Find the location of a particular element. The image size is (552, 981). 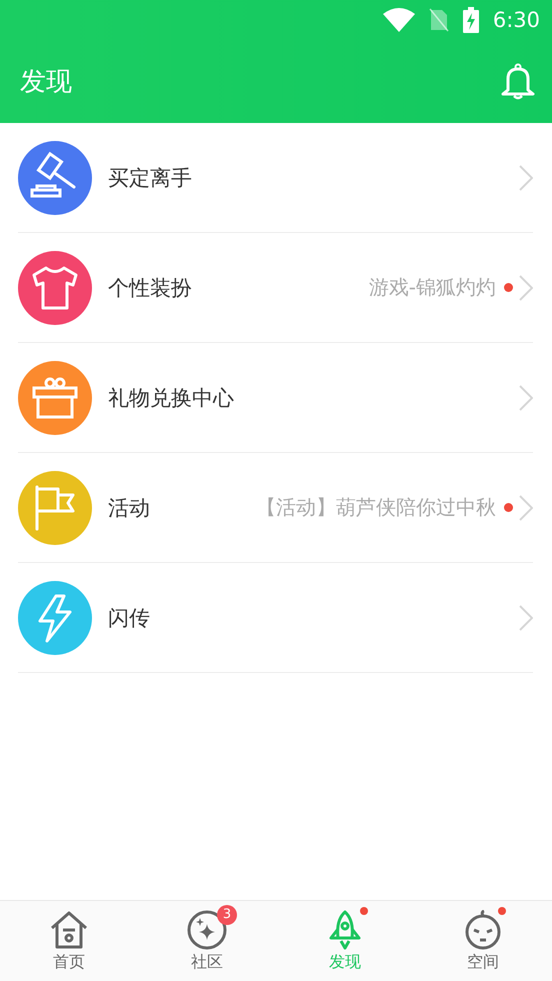

menu-item: 闪传 is located at coordinates (275, 618).